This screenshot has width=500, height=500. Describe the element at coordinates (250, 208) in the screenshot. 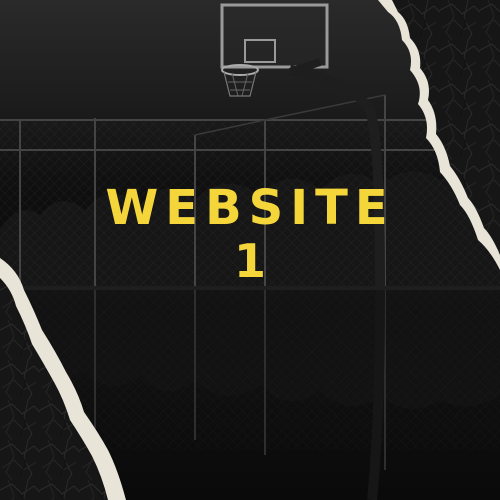

I see `title-word: WEBSITE` at that location.